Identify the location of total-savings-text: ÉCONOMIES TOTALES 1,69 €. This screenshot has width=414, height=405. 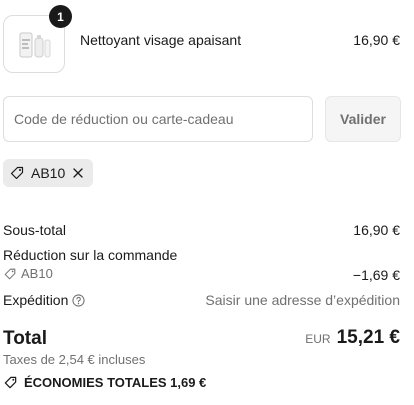
(115, 382).